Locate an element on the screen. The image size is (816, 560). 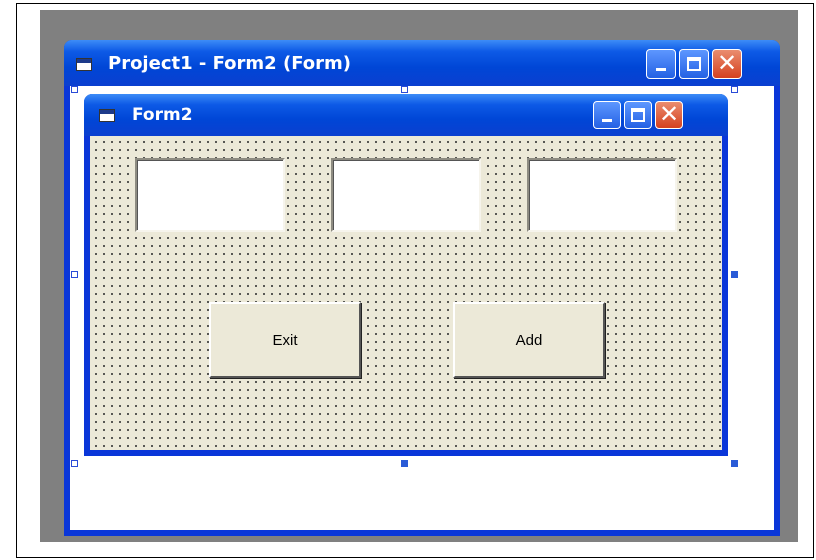
designer-close-button: ✕ is located at coordinates (727, 64).